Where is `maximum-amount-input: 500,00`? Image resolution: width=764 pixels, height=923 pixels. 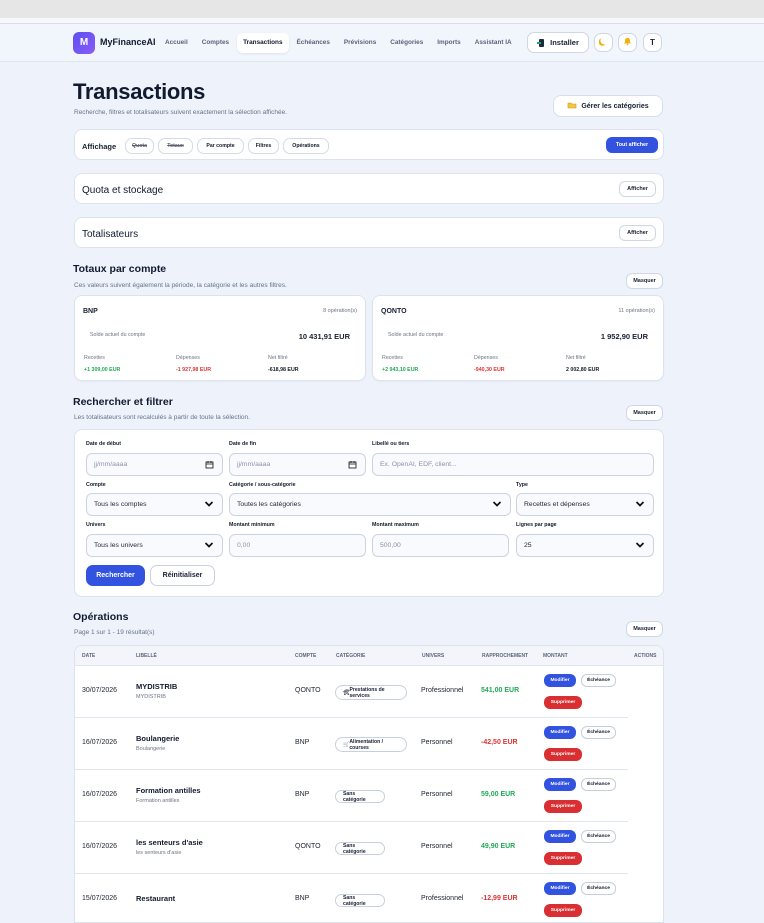
maximum-amount-input: 500,00 is located at coordinates (440, 545).